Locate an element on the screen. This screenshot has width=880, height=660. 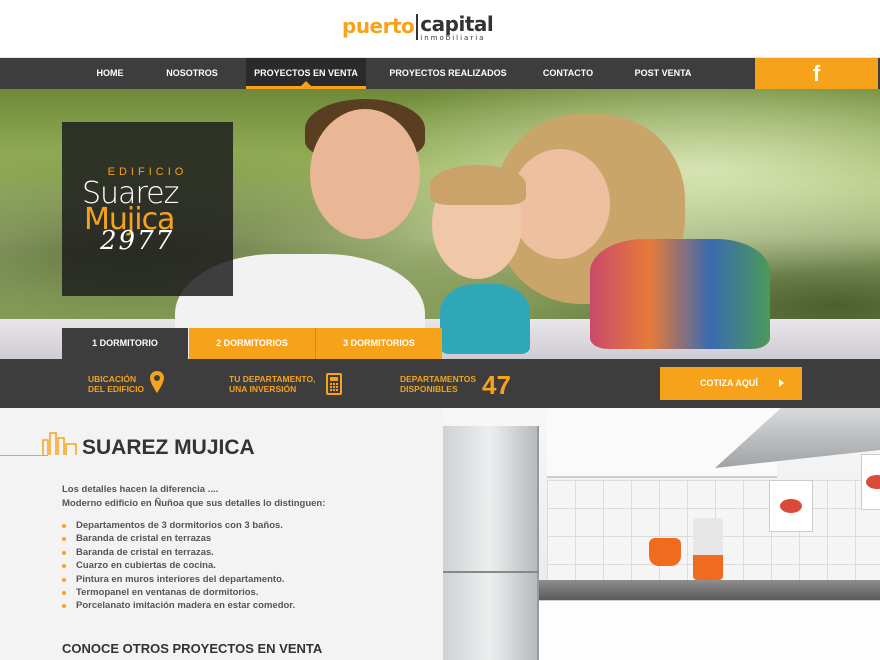
hero-girl-body is located at coordinates (485, 319).